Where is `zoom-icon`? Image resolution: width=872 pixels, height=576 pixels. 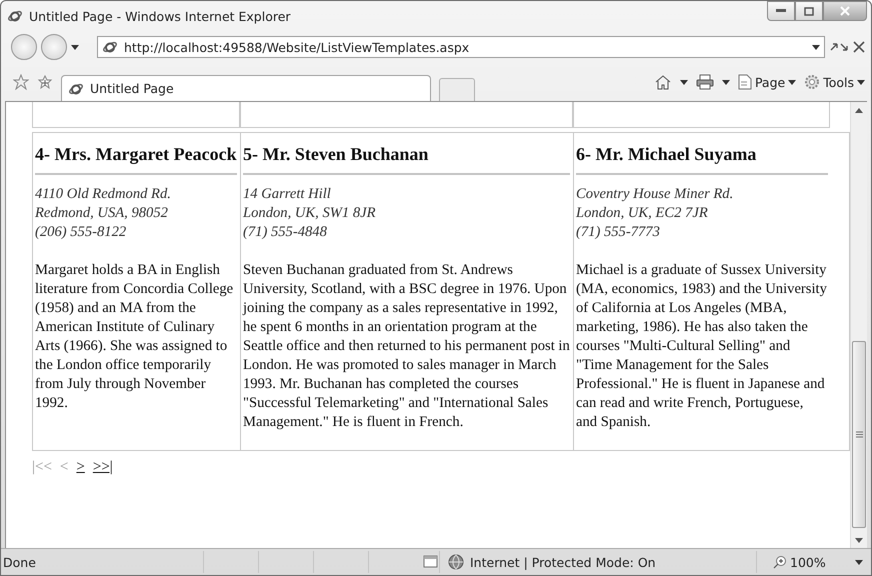
zoom-icon is located at coordinates (780, 562).